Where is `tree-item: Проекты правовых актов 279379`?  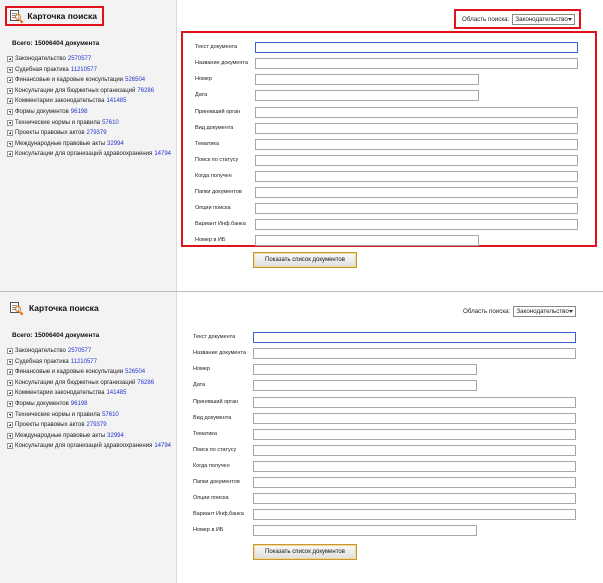
tree-item: Проекты правовых актов 279379 is located at coordinates (91, 134).